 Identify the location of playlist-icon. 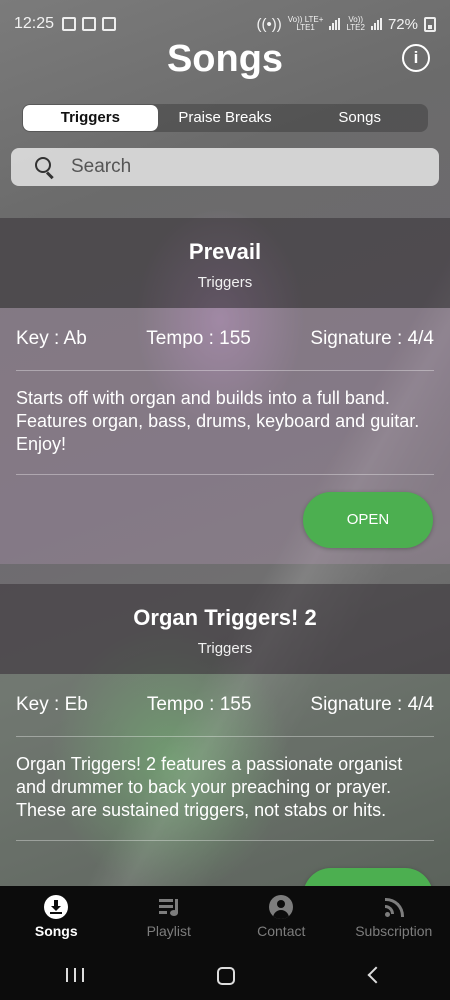
(169, 907).